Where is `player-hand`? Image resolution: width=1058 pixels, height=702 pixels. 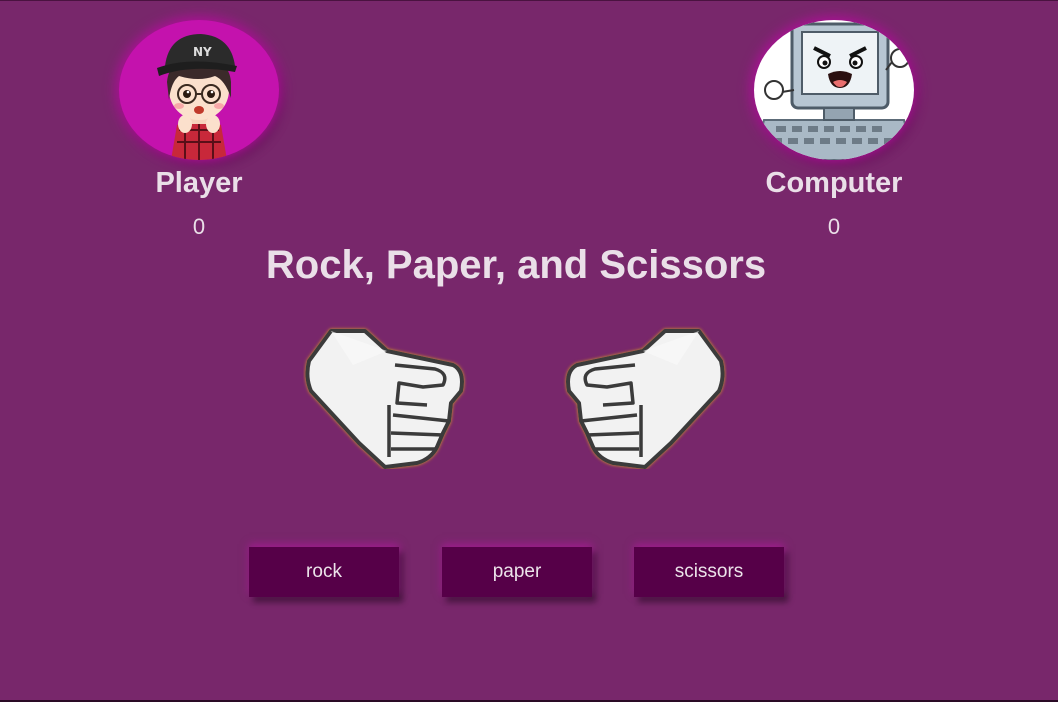 player-hand is located at coordinates (385, 397).